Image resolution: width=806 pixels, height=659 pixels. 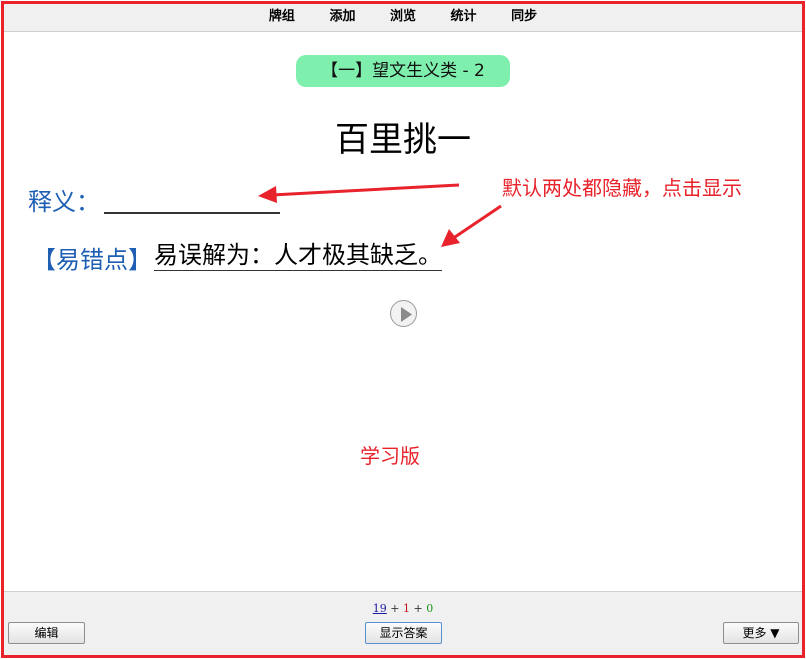 I want to click on due-counts: 19 + 1 + 0, so click(x=403, y=608).